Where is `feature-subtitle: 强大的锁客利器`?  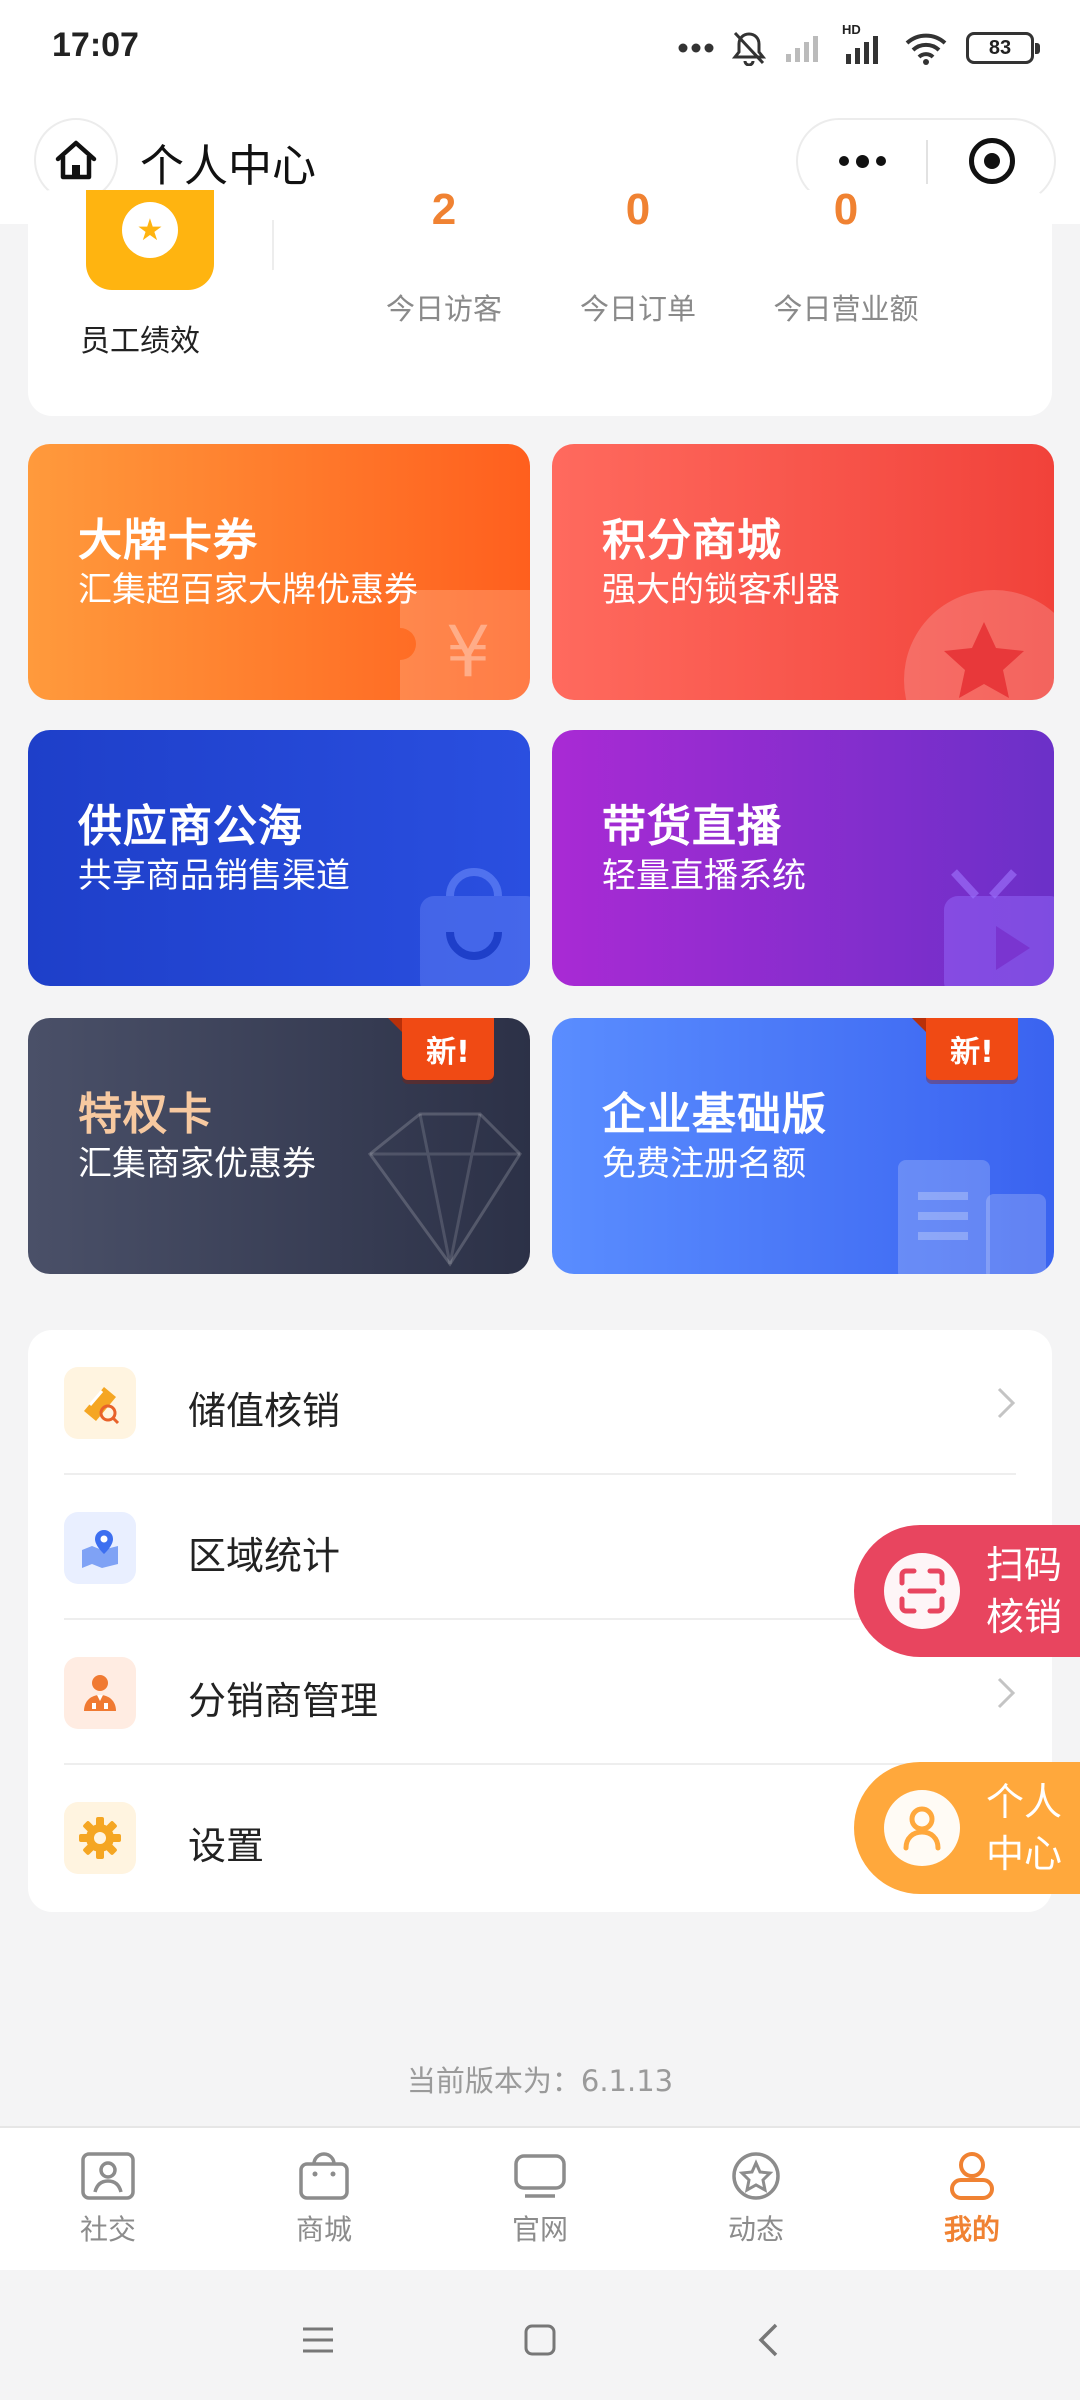 feature-subtitle: 强大的锁客利器 is located at coordinates (721, 590).